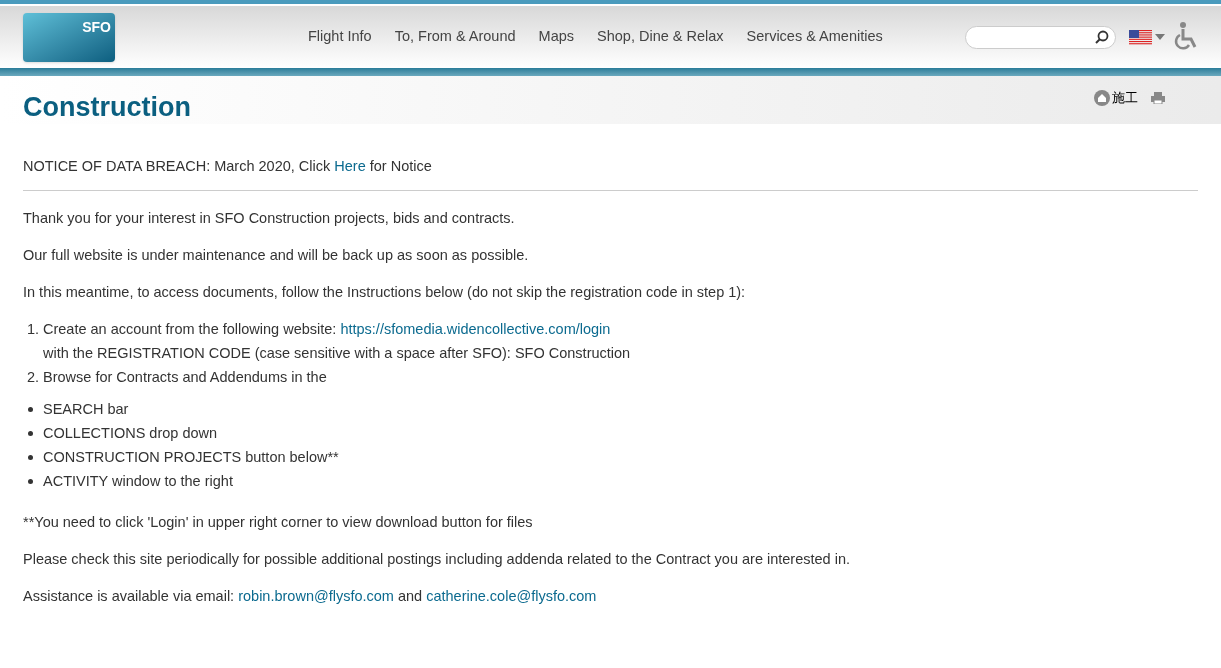 Image resolution: width=1221 pixels, height=668 pixels. Describe the element at coordinates (1102, 37) in the screenshot. I see `search-icon` at that location.